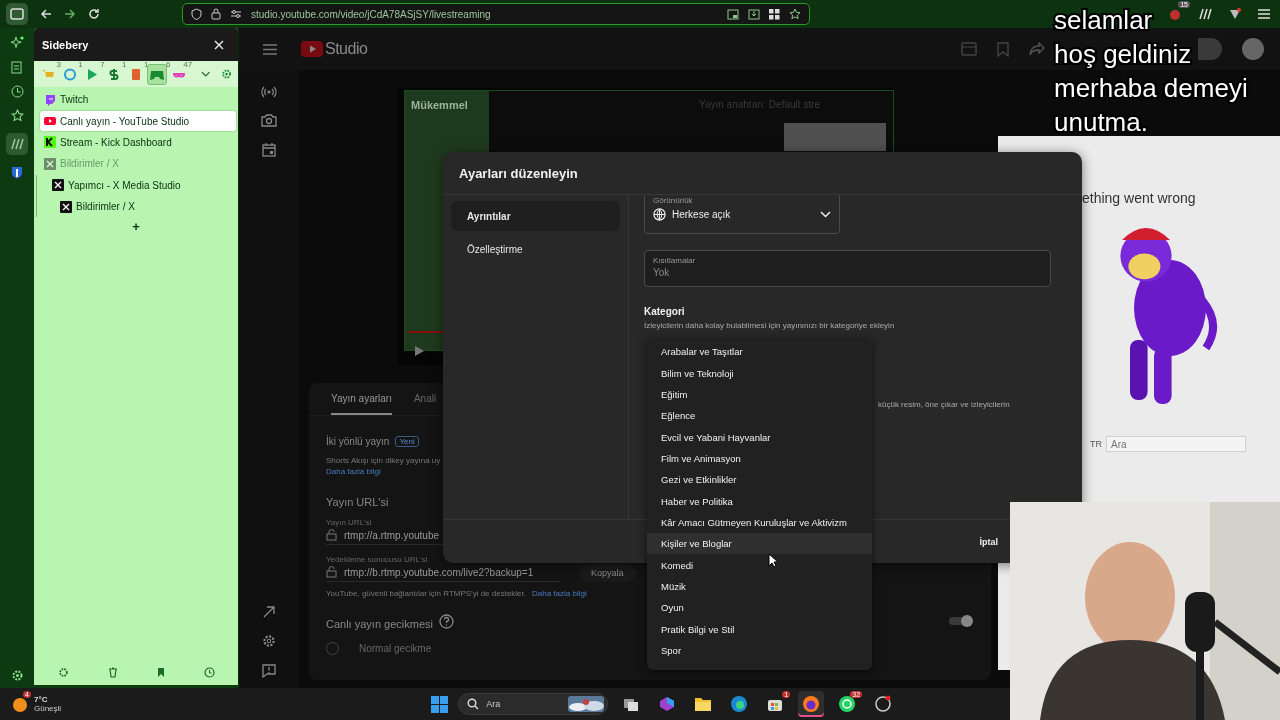  What do you see at coordinates (659, 214) in the screenshot?
I see `globe-icon` at bounding box center [659, 214].